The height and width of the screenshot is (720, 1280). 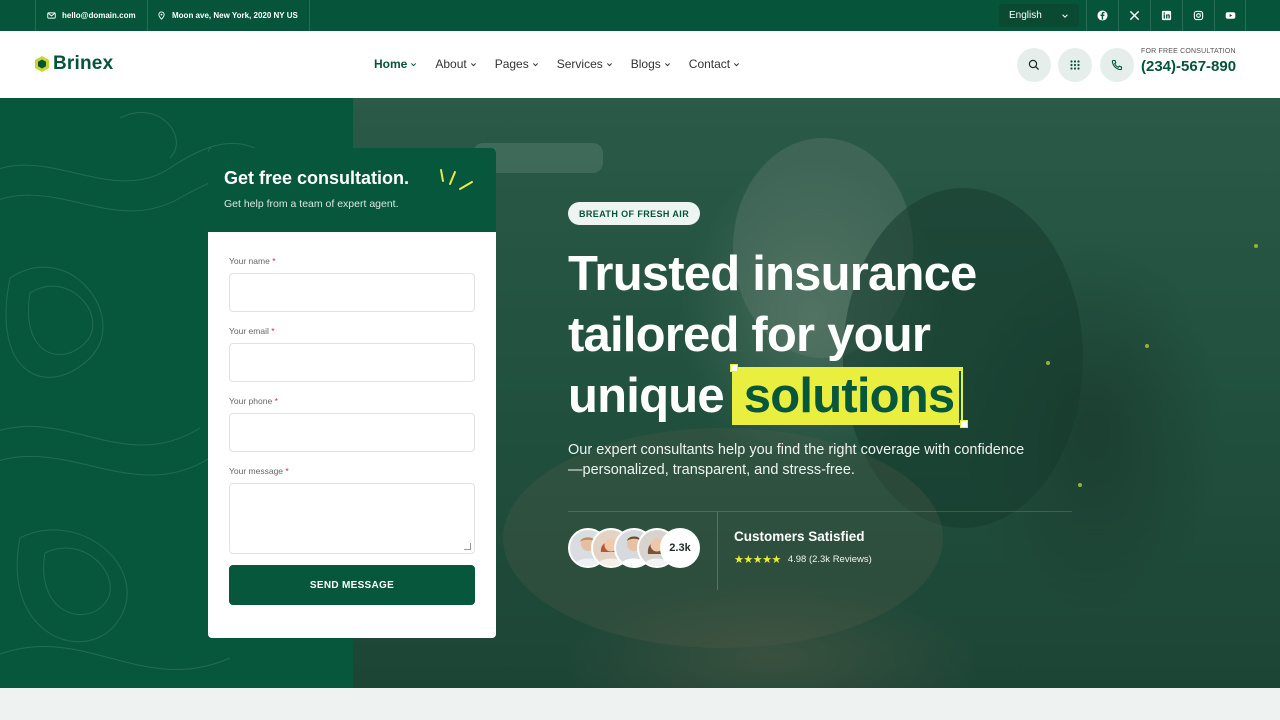 What do you see at coordinates (235, 15) in the screenshot?
I see `address-text: Moon ave, New York, 2020 NY US` at bounding box center [235, 15].